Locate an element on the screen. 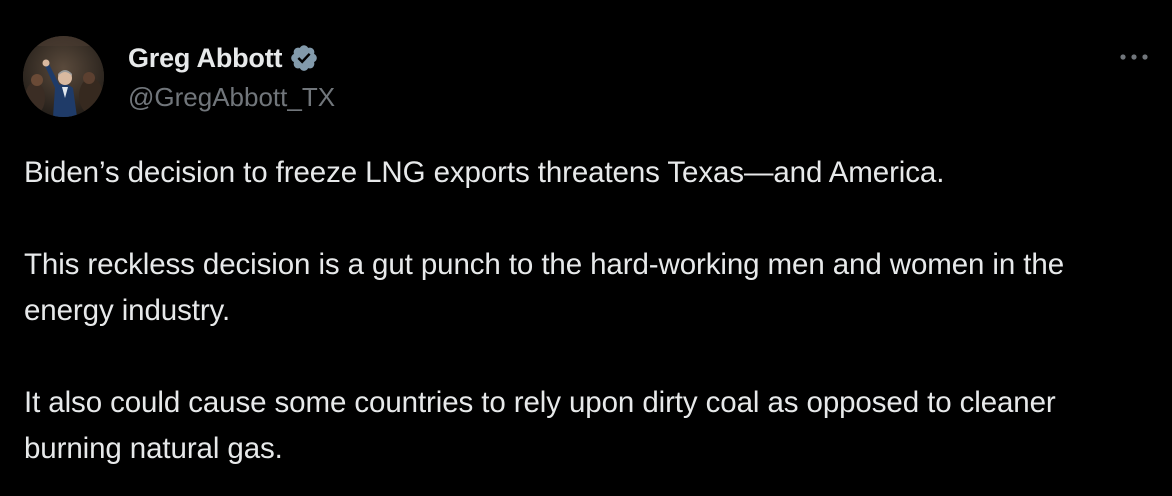 The image size is (1172, 496). avatar-photo-icon is located at coordinates (63, 76).